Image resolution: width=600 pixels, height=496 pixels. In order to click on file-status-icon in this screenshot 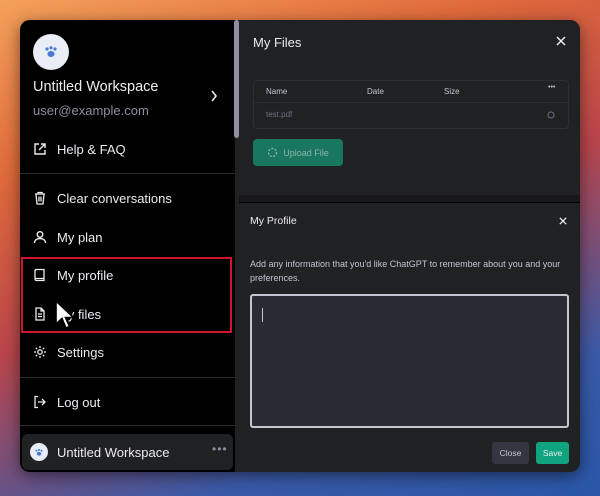, I will do `click(551, 115)`.